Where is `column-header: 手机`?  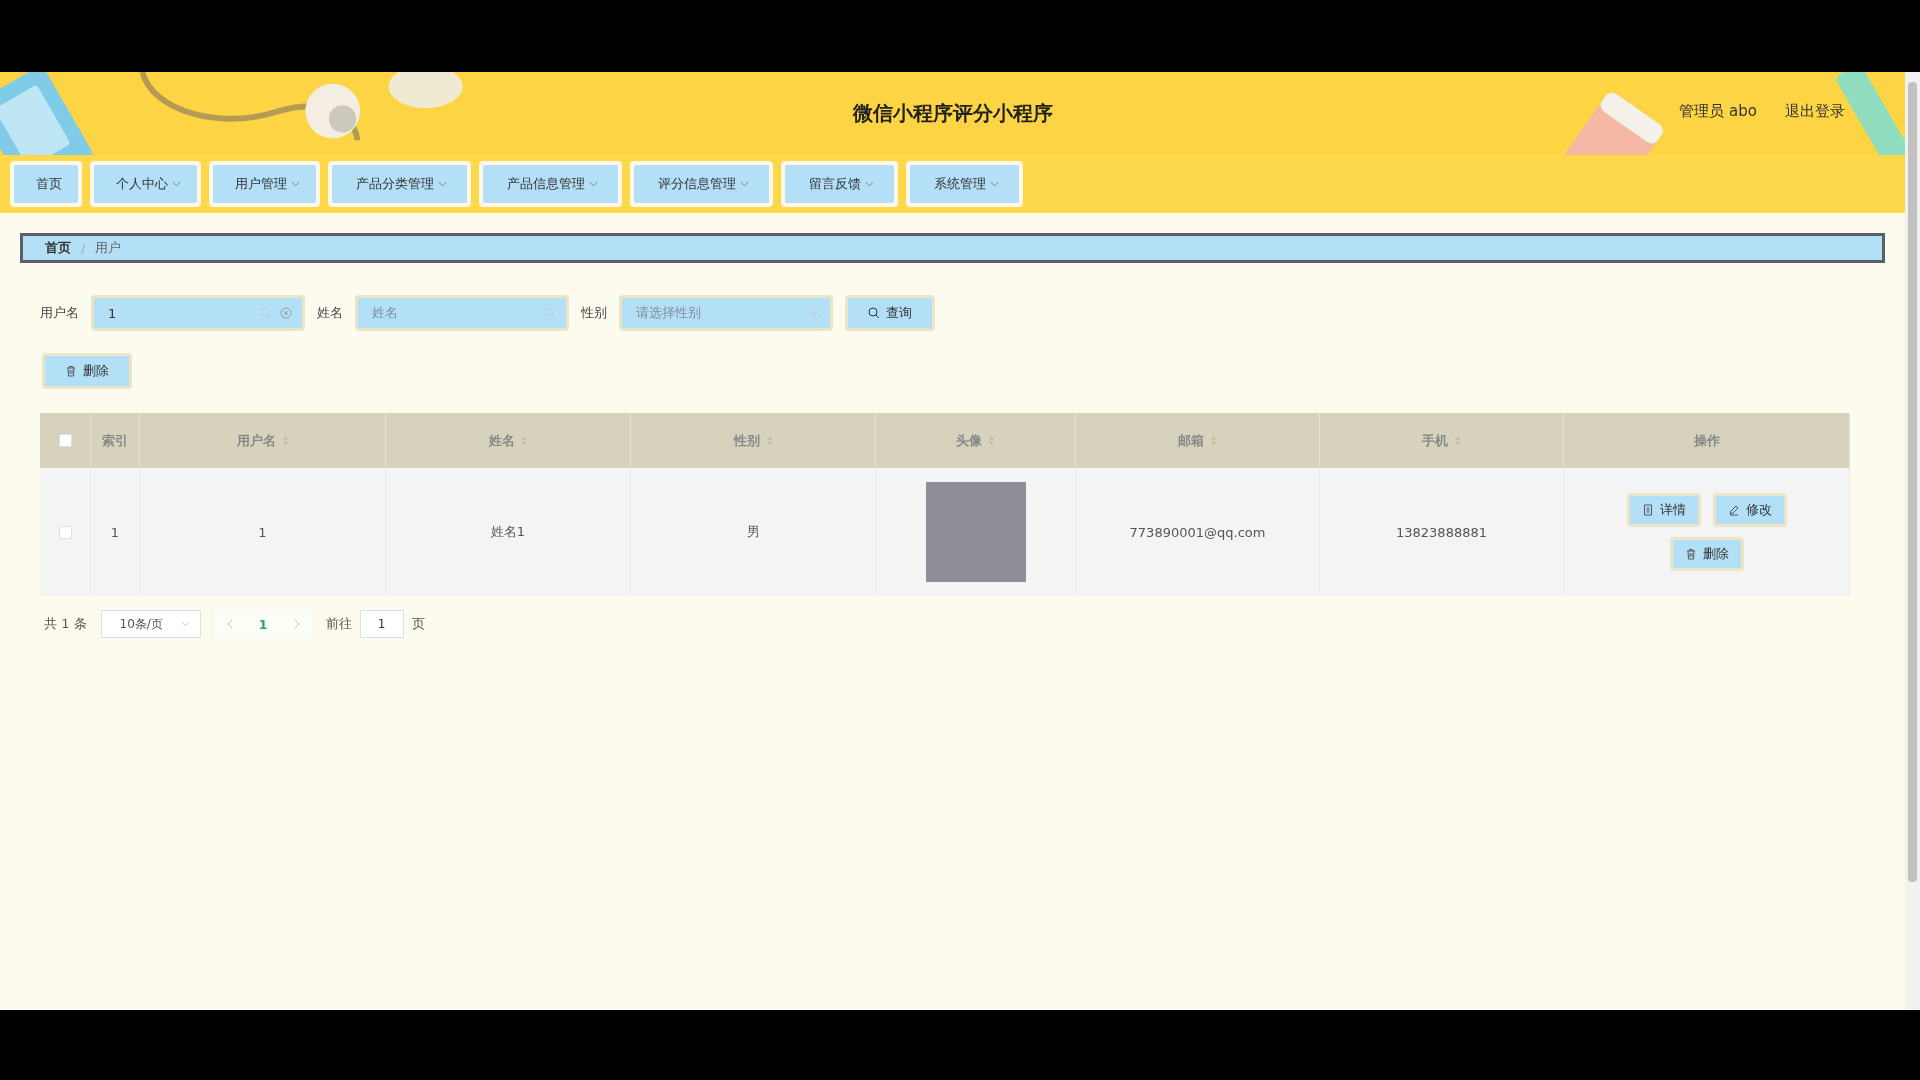 column-header: 手机 is located at coordinates (1442, 440).